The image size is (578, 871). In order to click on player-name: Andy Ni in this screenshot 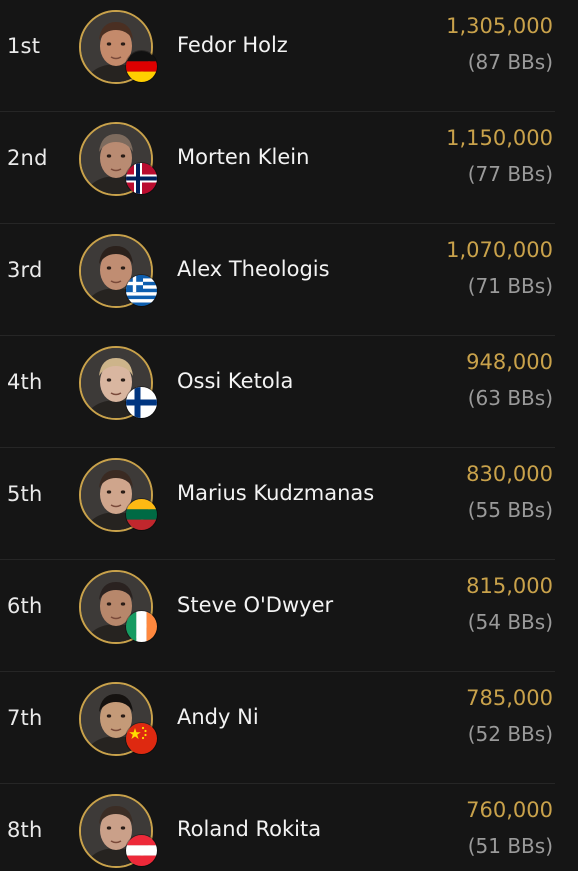, I will do `click(218, 717)`.